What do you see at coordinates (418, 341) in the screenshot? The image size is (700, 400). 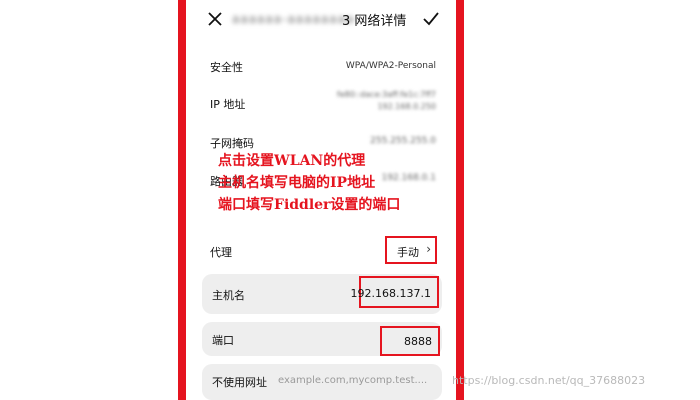 I see `port-value: 8888` at bounding box center [418, 341].